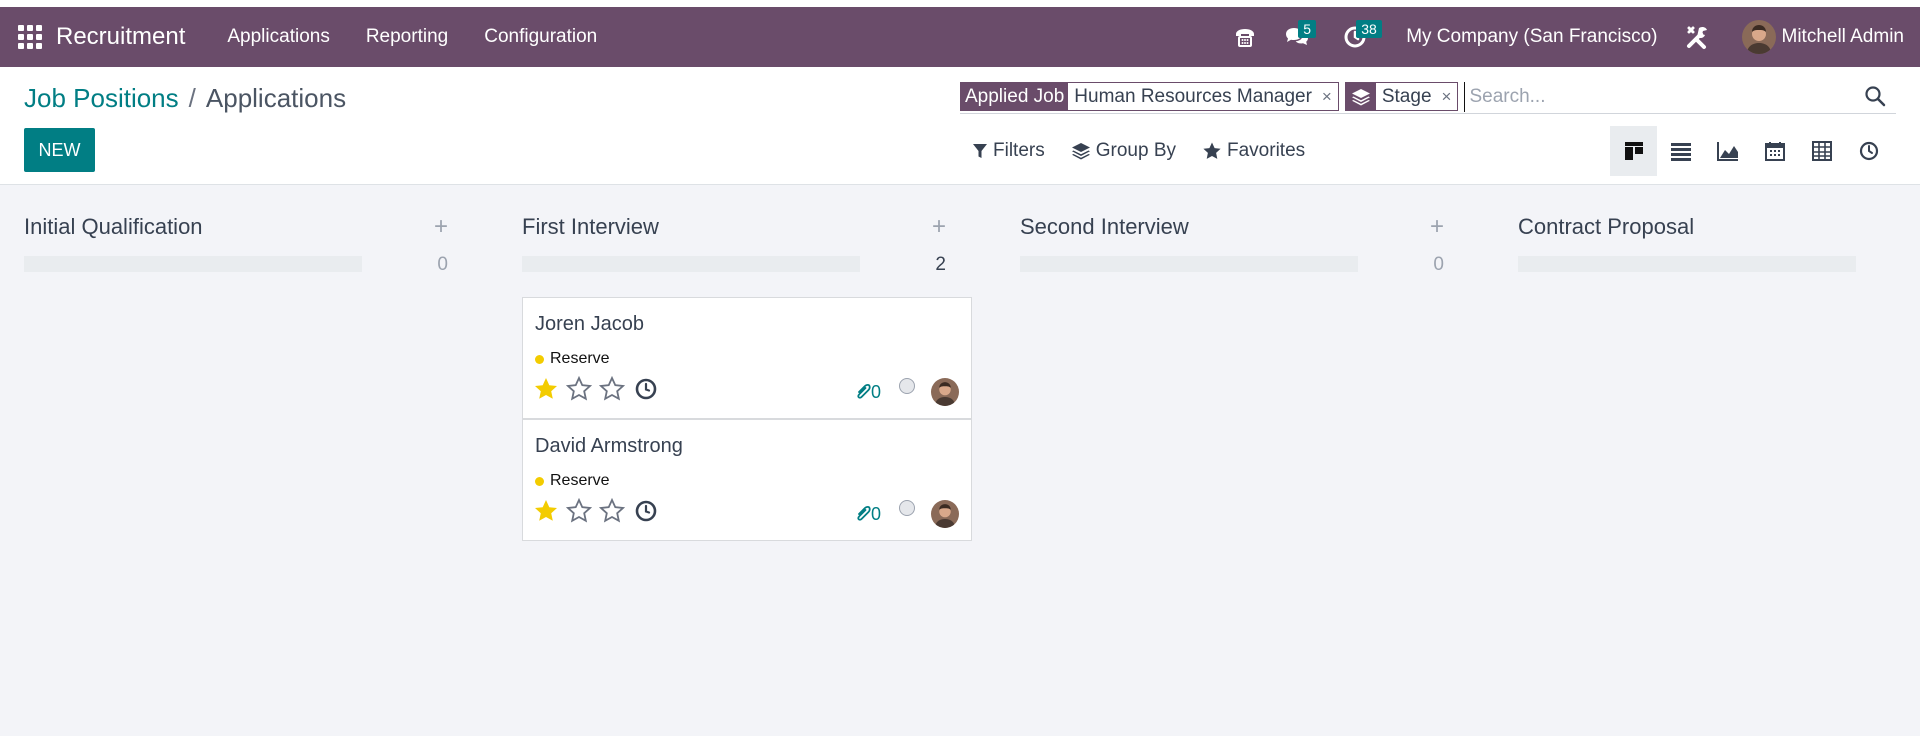  I want to click on activities-badge: 38, so click(1369, 29).